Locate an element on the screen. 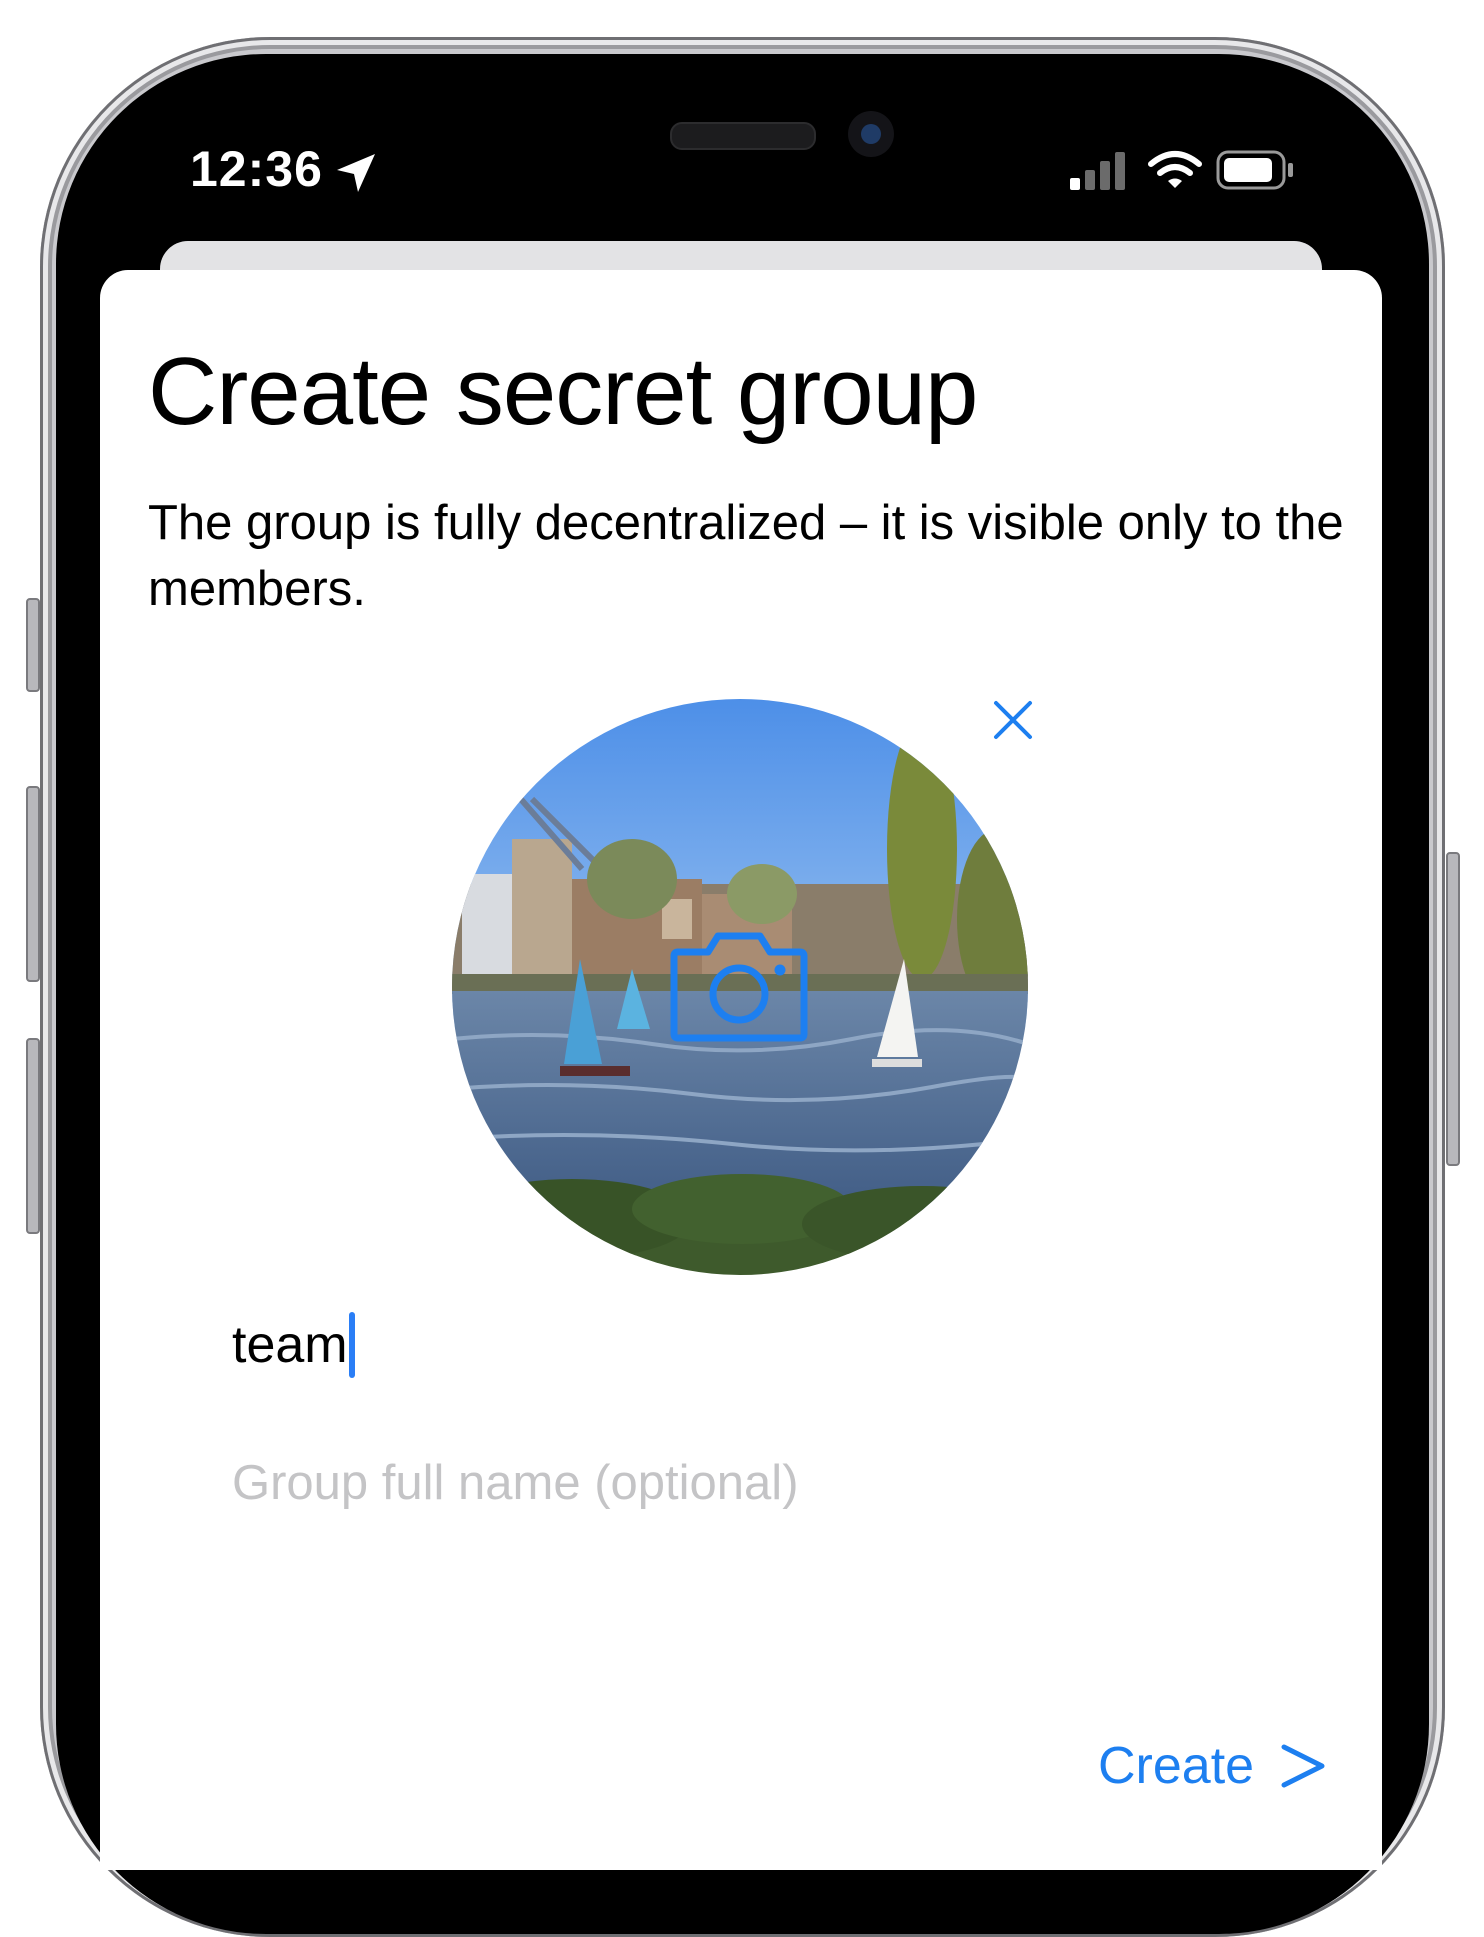 This screenshot has width=1484, height=1937. battery-icon is located at coordinates (1254, 170).